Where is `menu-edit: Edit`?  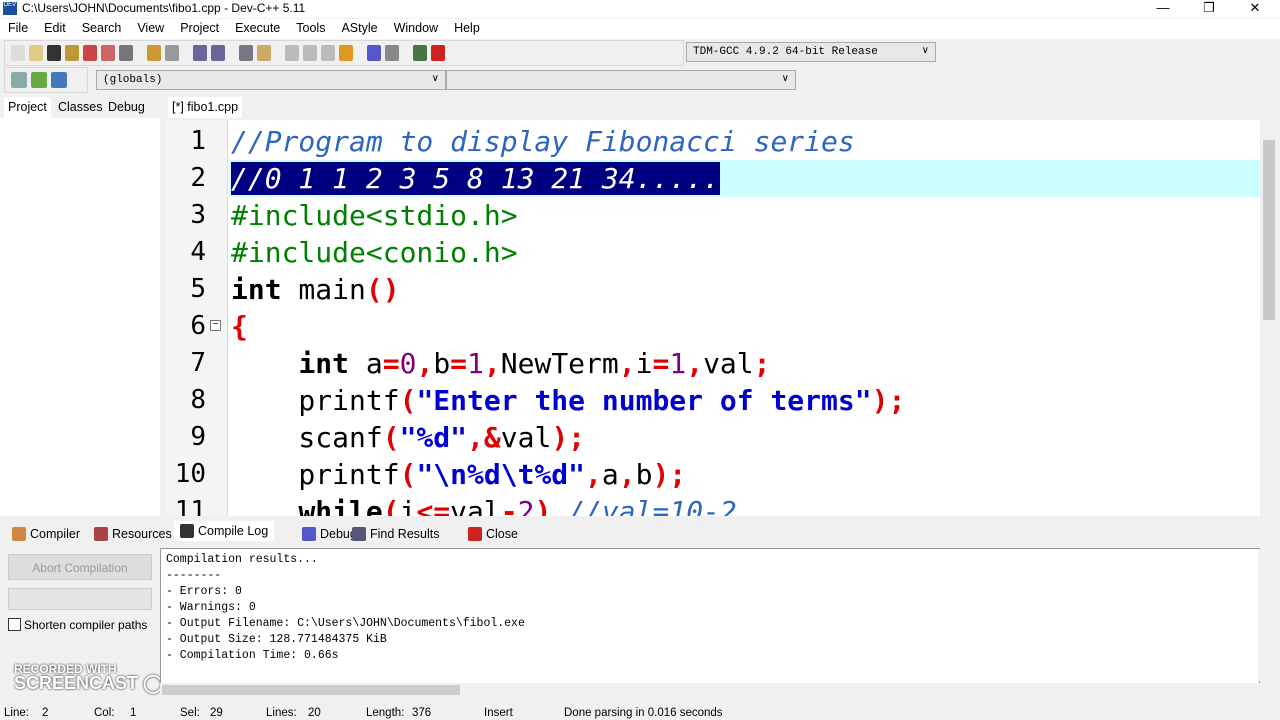
menu-edit: Edit is located at coordinates (55, 29).